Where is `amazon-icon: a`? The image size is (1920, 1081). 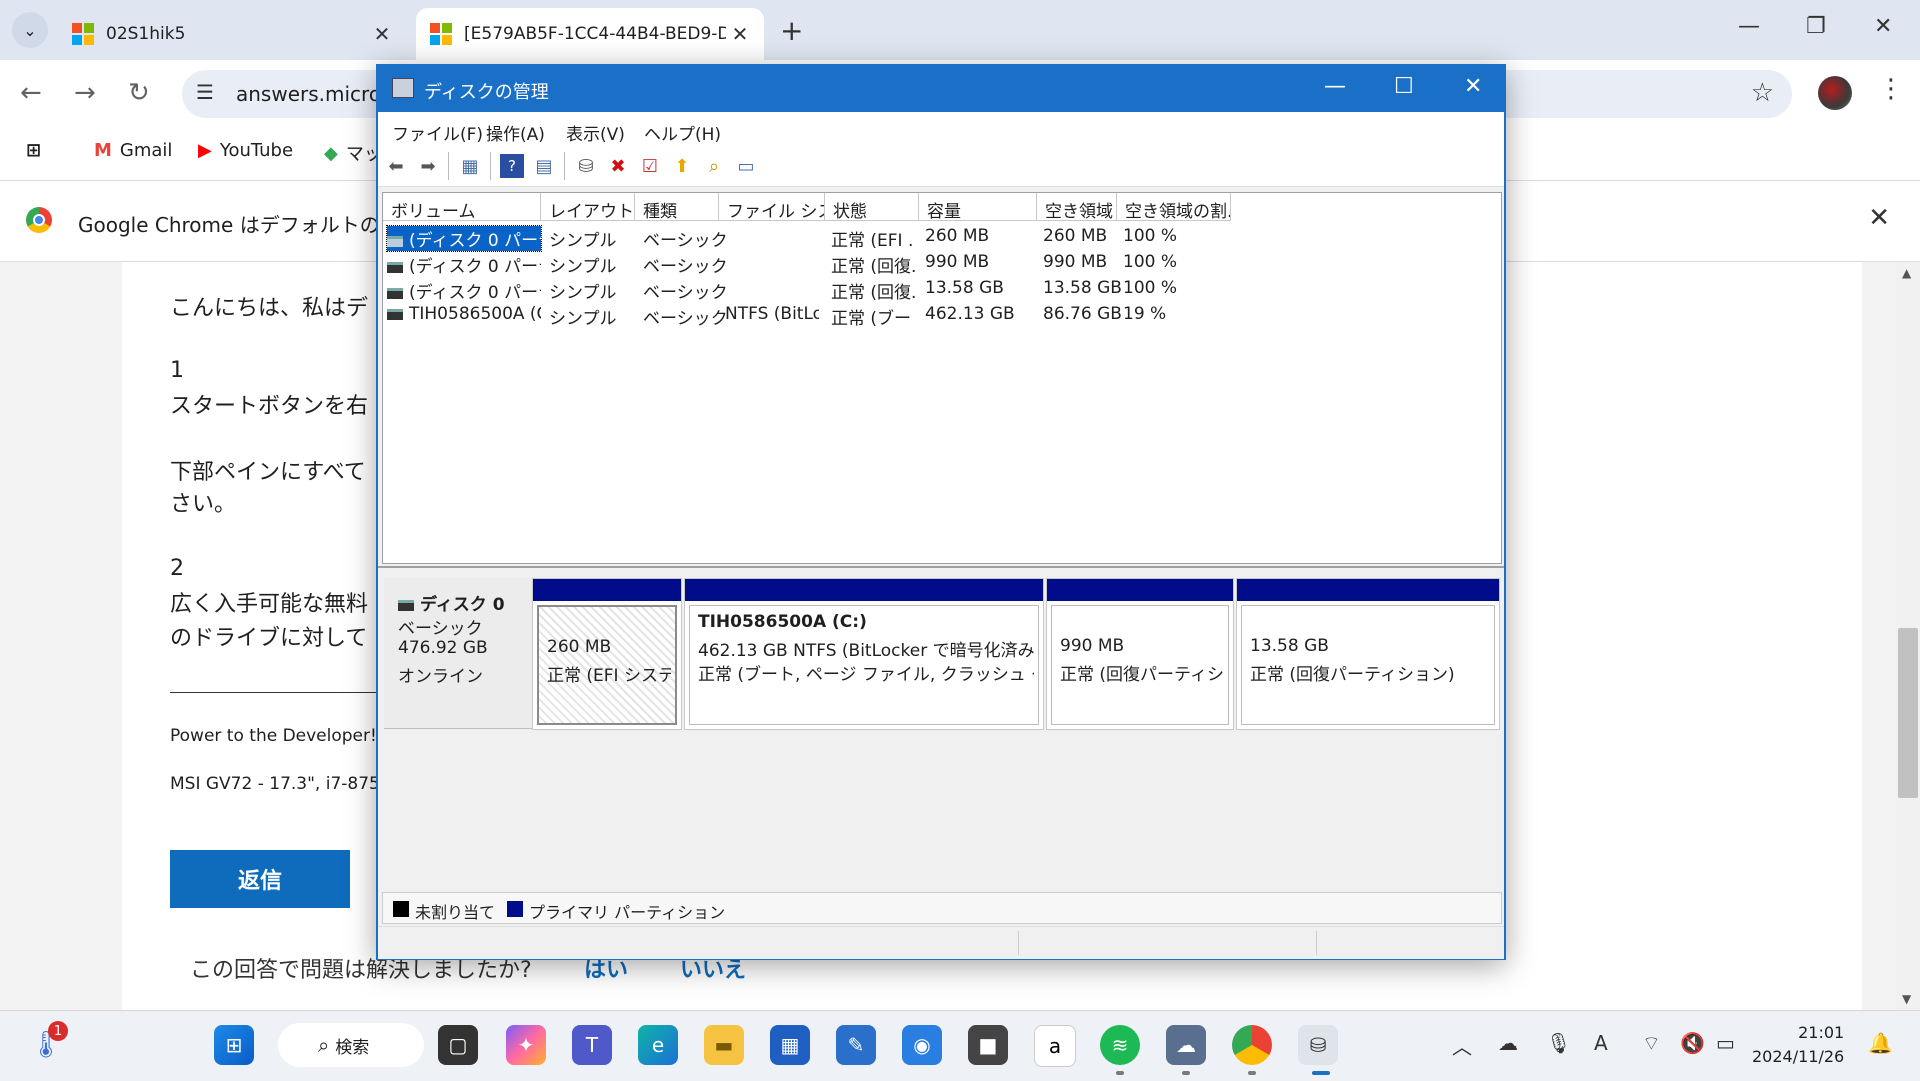 amazon-icon: a is located at coordinates (1055, 1046).